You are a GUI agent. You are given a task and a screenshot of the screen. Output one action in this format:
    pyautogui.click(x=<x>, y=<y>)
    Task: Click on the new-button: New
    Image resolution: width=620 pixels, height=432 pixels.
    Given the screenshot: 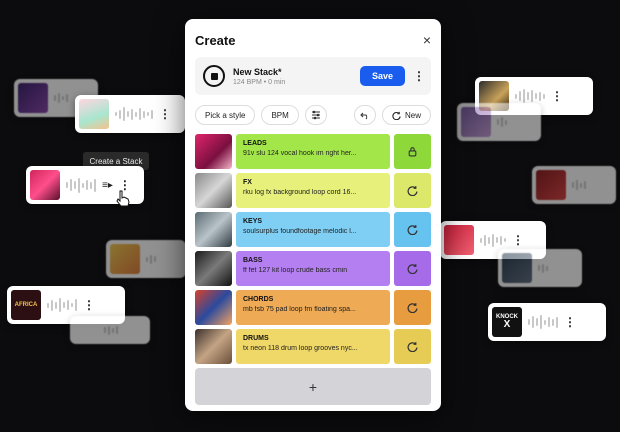 What is the action you would take?
    pyautogui.click(x=406, y=115)
    